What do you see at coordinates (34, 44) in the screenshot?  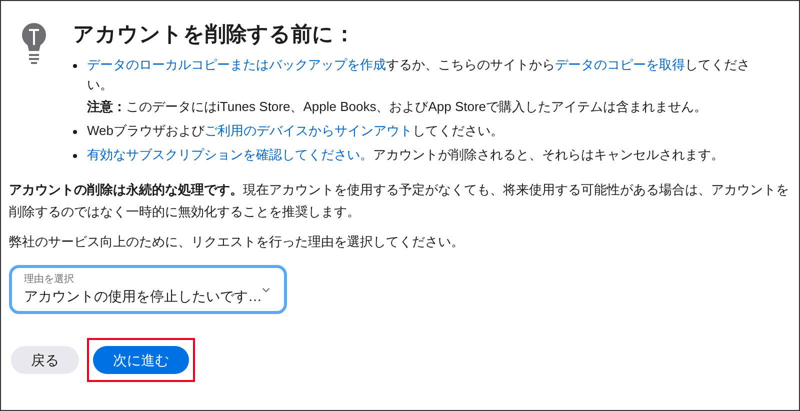 I see `lightbulb-icon` at bounding box center [34, 44].